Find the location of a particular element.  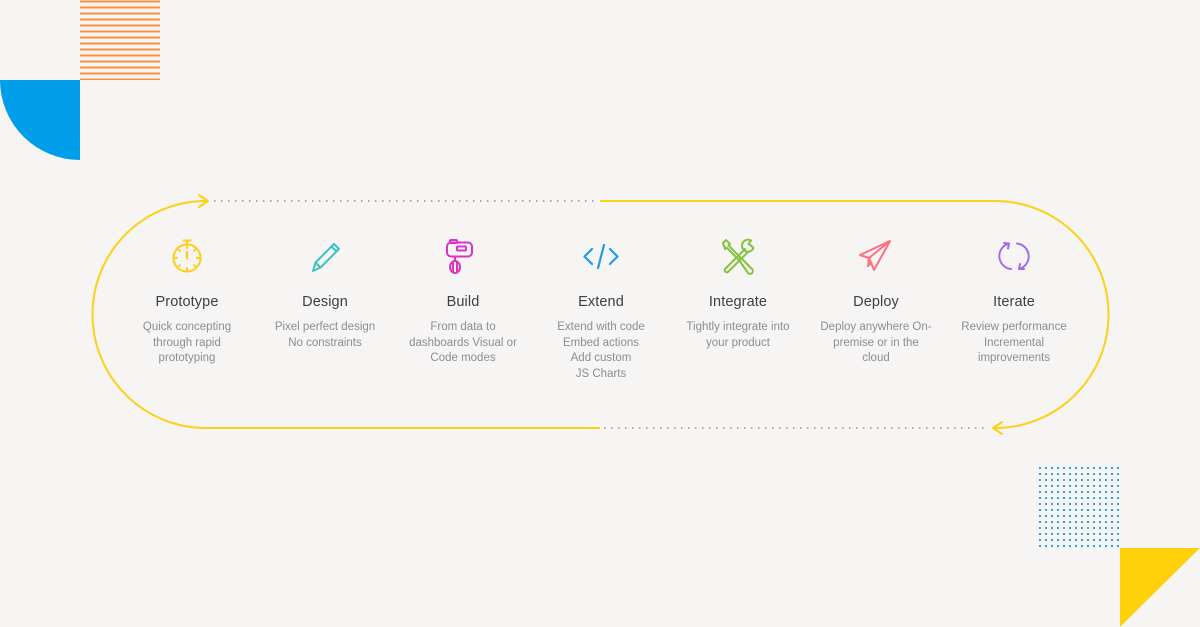

desc-line: prototyping is located at coordinates (187, 358).